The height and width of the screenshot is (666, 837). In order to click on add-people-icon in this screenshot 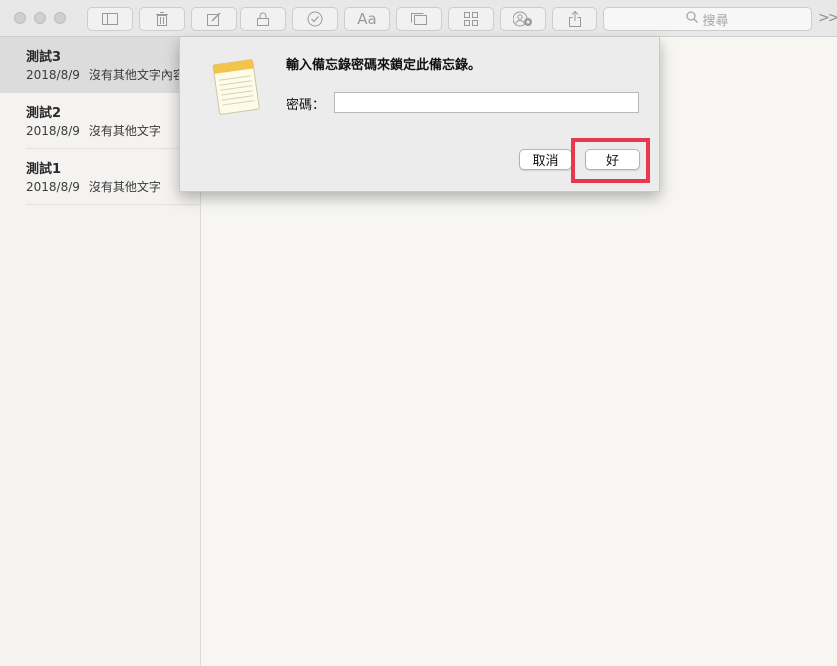, I will do `click(523, 19)`.